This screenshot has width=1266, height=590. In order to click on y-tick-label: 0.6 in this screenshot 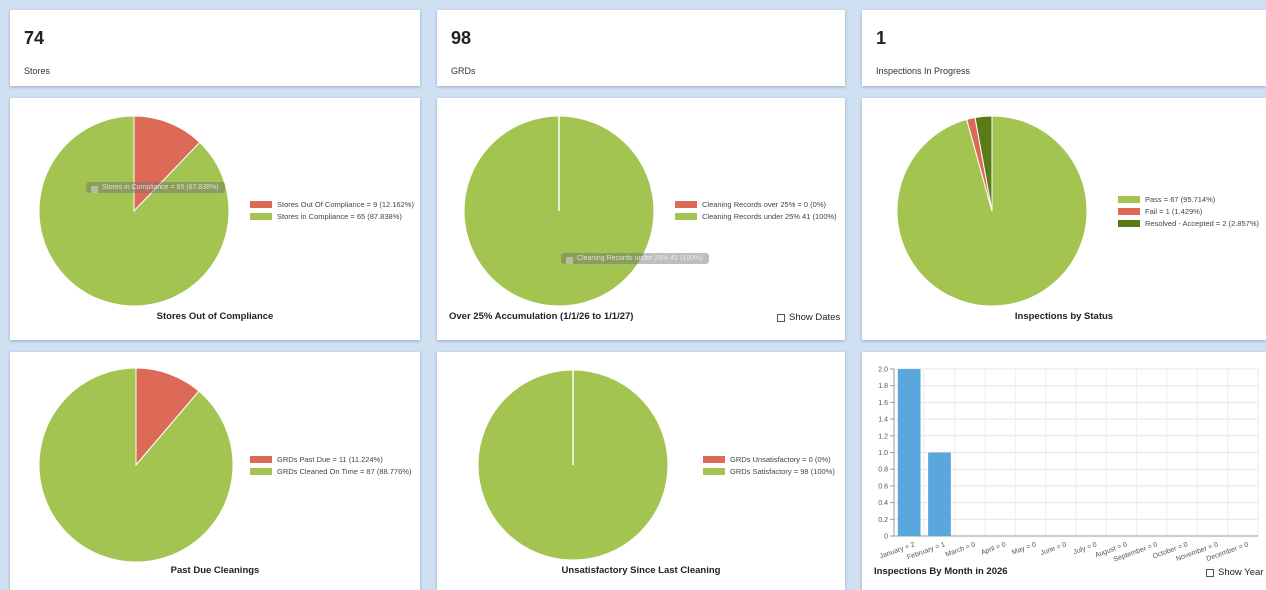, I will do `click(883, 486)`.